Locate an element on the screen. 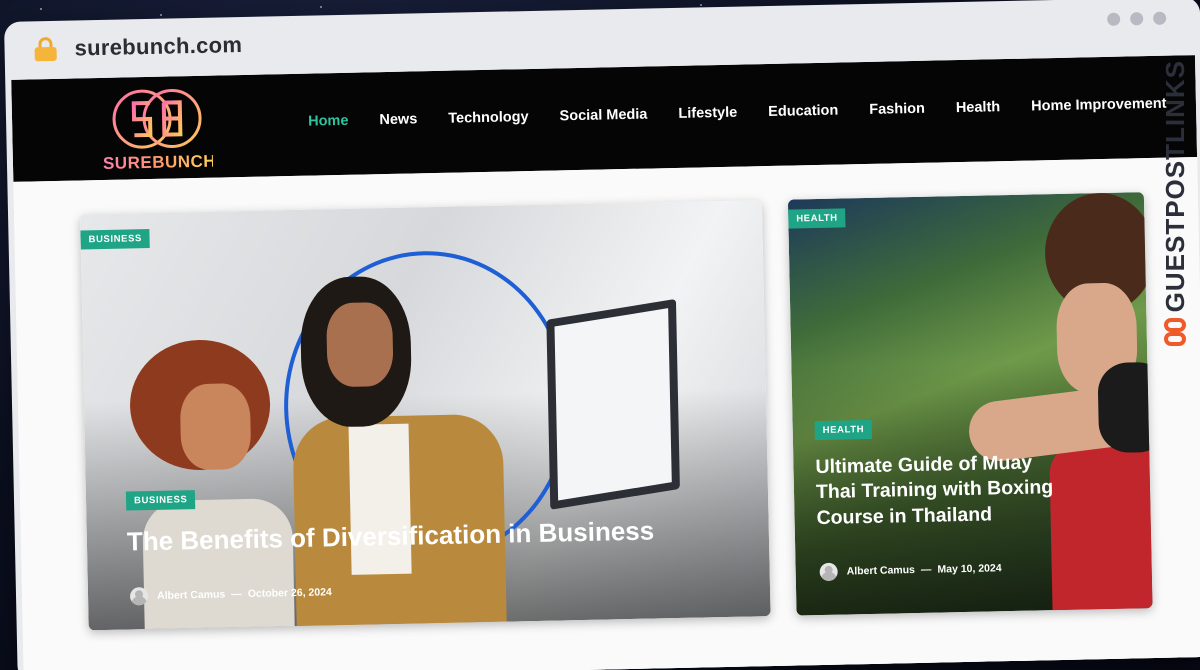  lock-icon is located at coordinates (45, 49).